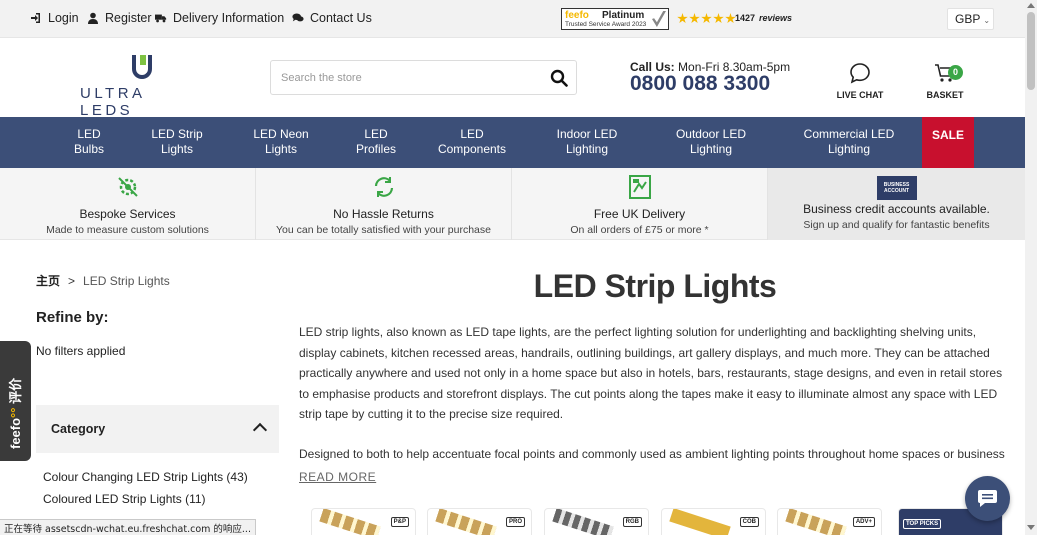  What do you see at coordinates (124, 499) in the screenshot?
I see `category-item-coloured: Coloured LED Strip Lights (11)` at bounding box center [124, 499].